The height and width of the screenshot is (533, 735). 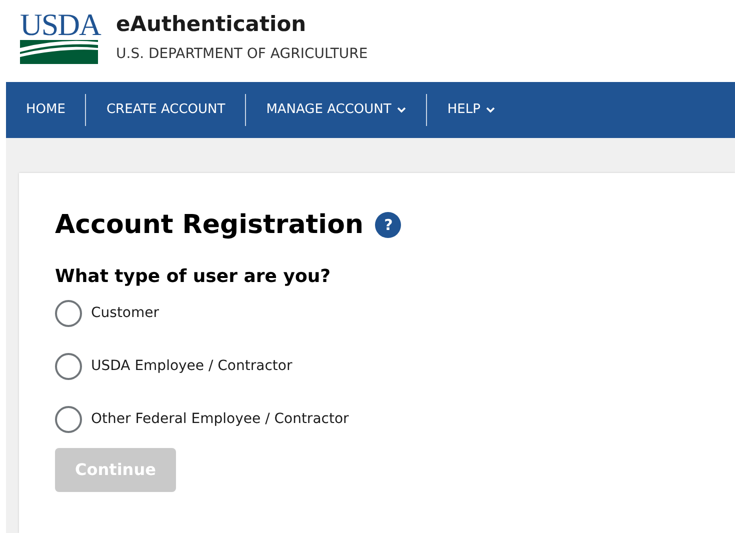 What do you see at coordinates (59, 52) in the screenshot?
I see `field-logo-icon` at bounding box center [59, 52].